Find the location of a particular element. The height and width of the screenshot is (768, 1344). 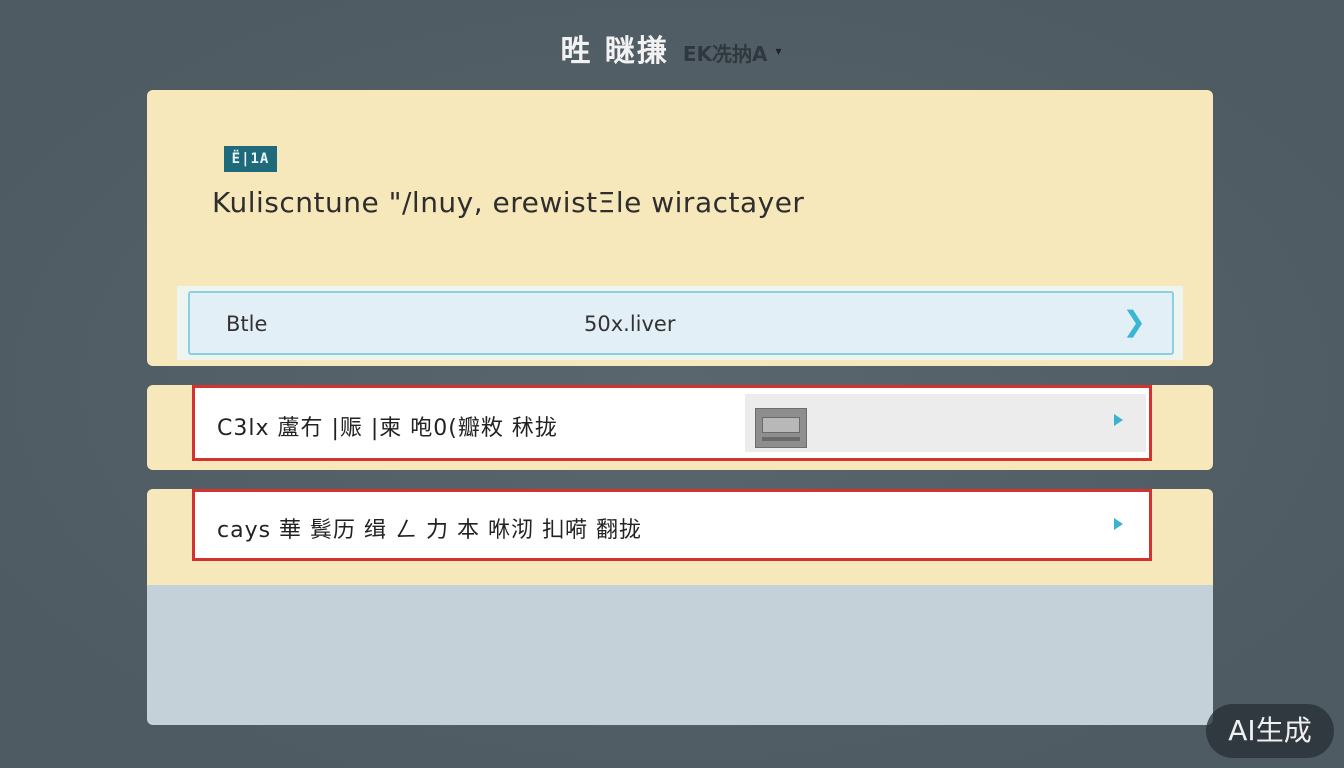

oven-thumbnail is located at coordinates (781, 428).